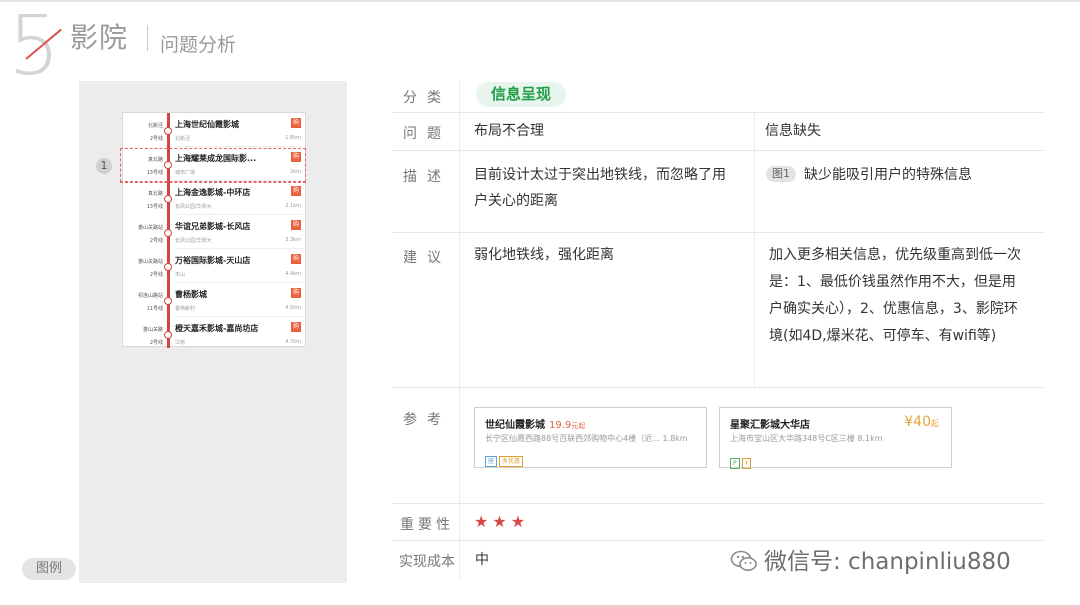 This screenshot has height=608, width=1080. What do you see at coordinates (213, 192) in the screenshot?
I see `cinema-name: 上海金逸影城-中环店` at bounding box center [213, 192].